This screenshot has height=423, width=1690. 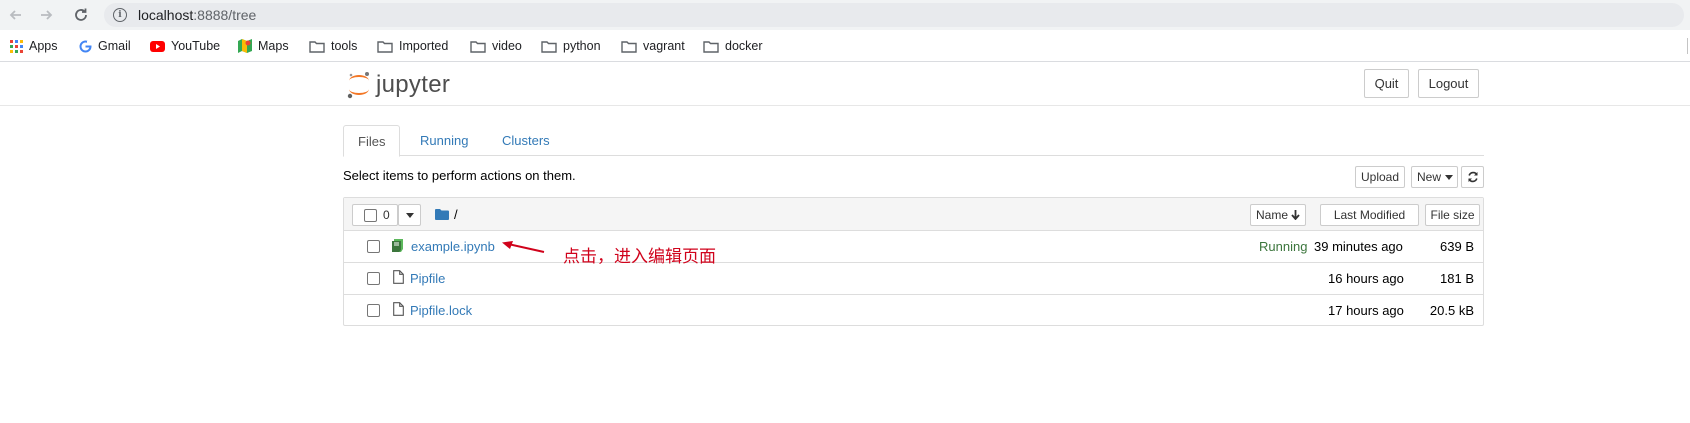 I want to click on url-text: localhost:8888/tree, so click(x=197, y=15).